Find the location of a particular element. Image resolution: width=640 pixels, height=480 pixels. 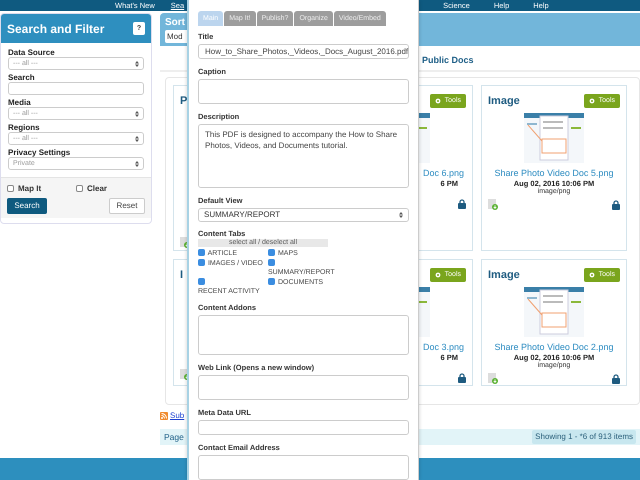

field-label: Regions is located at coordinates (24, 127).